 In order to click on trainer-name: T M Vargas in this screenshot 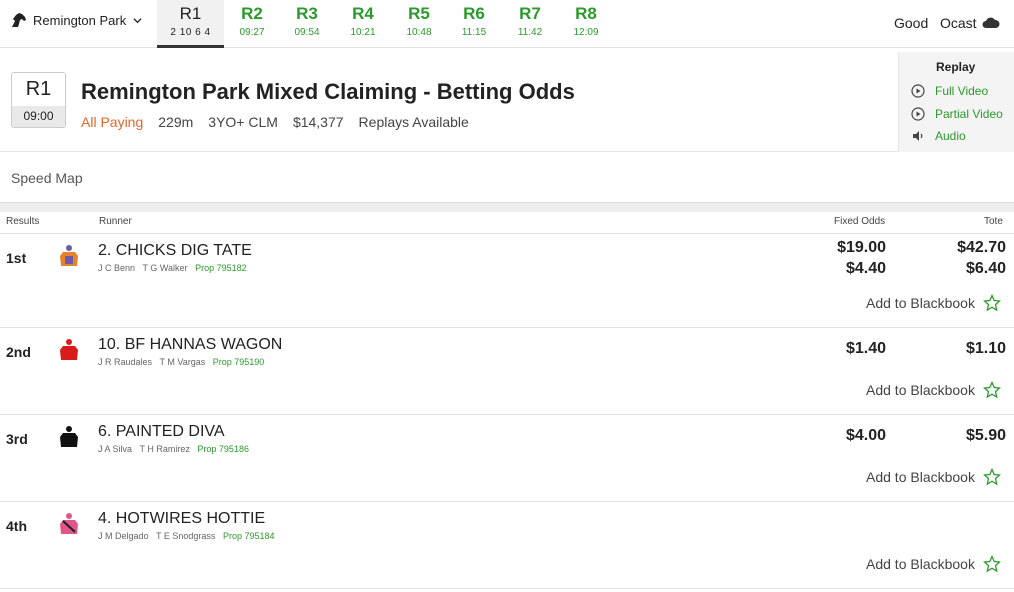, I will do `click(182, 362)`.